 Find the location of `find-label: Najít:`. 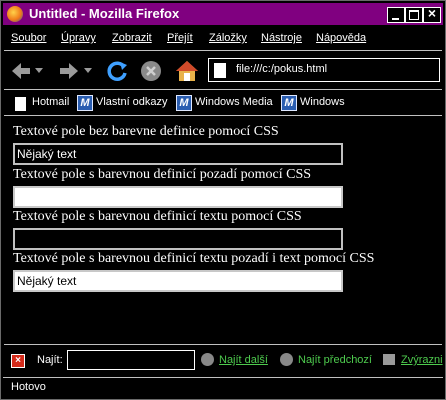

find-label: Najít: is located at coordinates (50, 360).